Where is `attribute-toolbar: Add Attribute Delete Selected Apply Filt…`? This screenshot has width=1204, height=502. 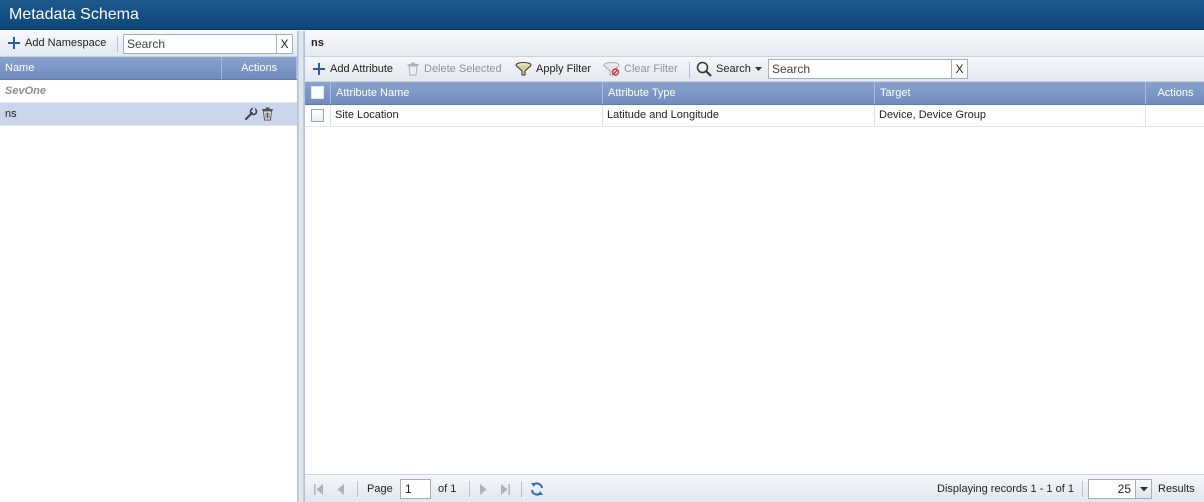 attribute-toolbar: Add Attribute Delete Selected Apply Filt… is located at coordinates (754, 69).